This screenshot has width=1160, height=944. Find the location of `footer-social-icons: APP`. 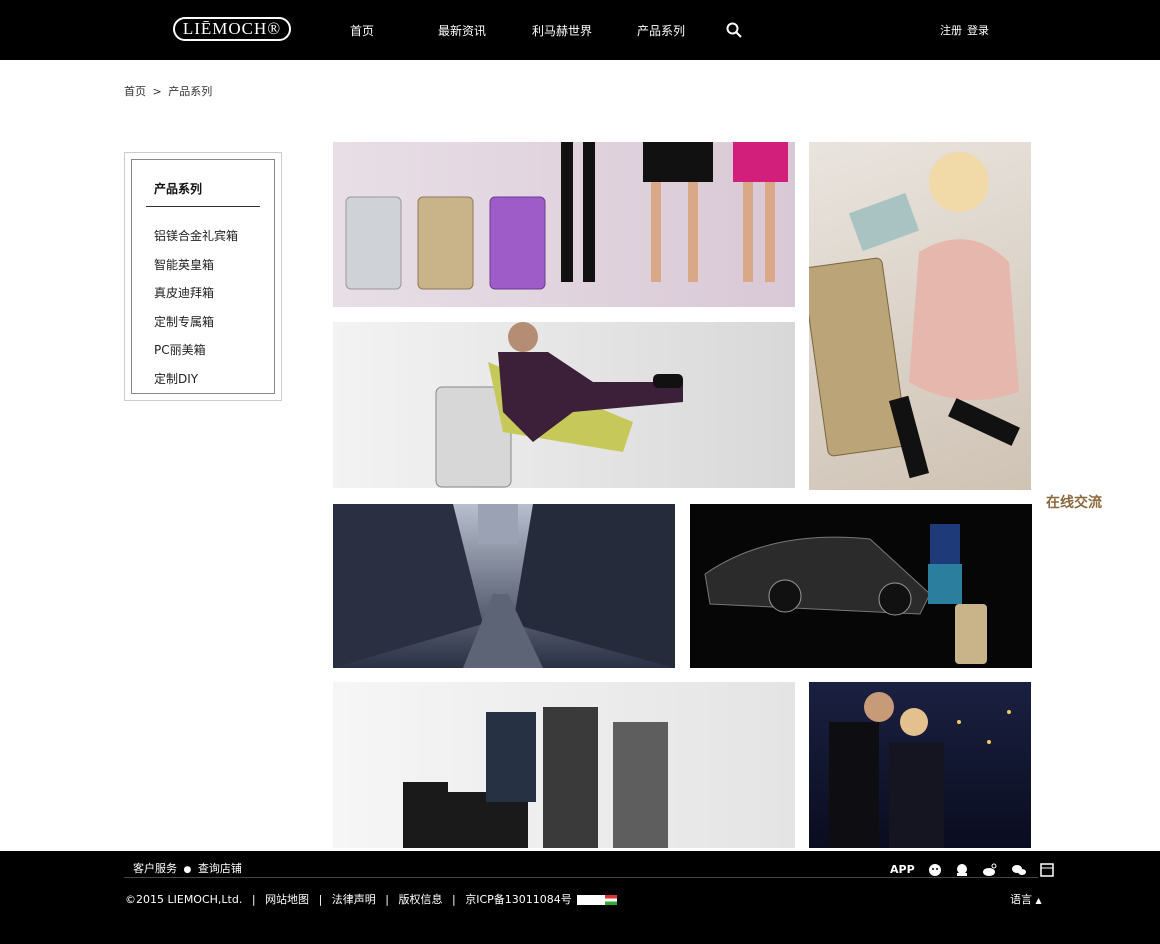

footer-social-icons: APP is located at coordinates (976, 868).